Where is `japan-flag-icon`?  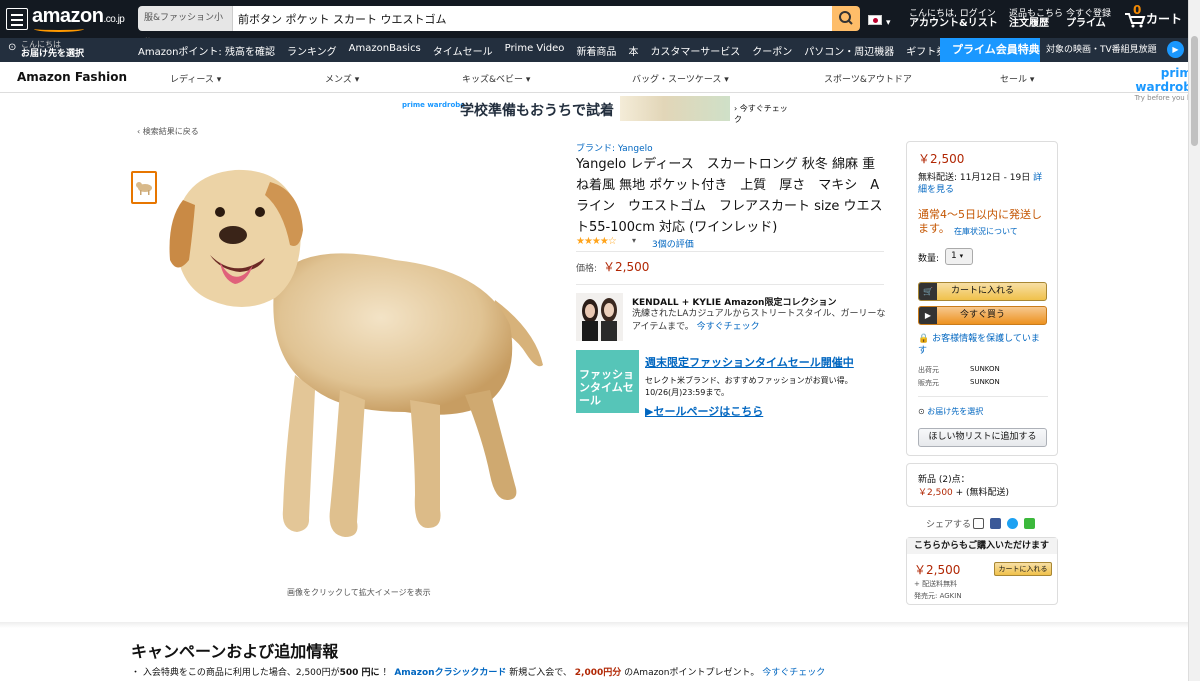
japan-flag-icon is located at coordinates (875, 20).